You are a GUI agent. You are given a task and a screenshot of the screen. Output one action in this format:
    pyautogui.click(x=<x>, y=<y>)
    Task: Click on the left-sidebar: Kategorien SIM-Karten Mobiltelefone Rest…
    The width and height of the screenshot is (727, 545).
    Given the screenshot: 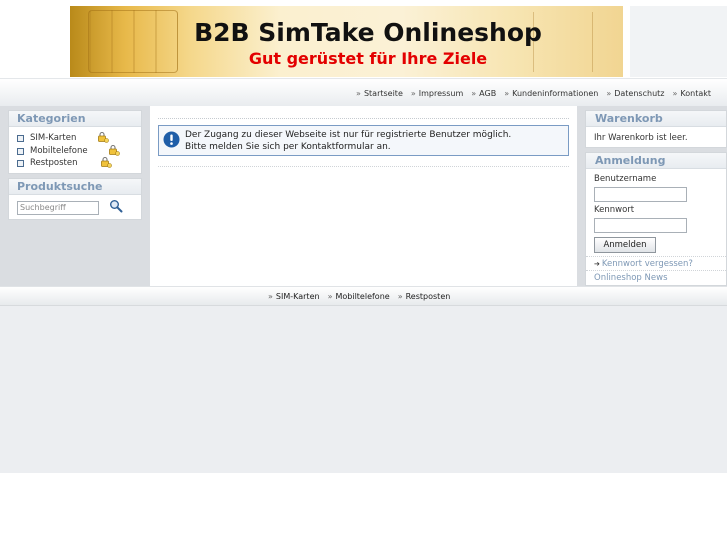 What is the action you would take?
    pyautogui.click(x=75, y=196)
    